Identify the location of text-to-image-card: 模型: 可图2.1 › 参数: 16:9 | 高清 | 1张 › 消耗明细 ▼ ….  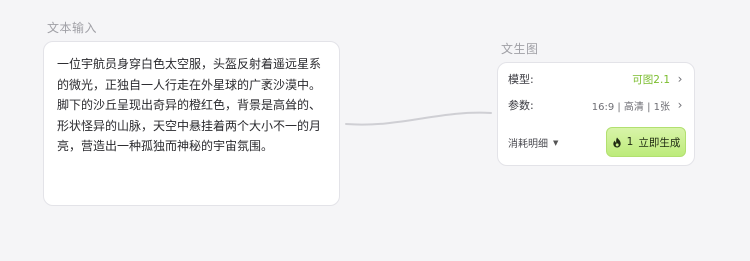
(596, 114).